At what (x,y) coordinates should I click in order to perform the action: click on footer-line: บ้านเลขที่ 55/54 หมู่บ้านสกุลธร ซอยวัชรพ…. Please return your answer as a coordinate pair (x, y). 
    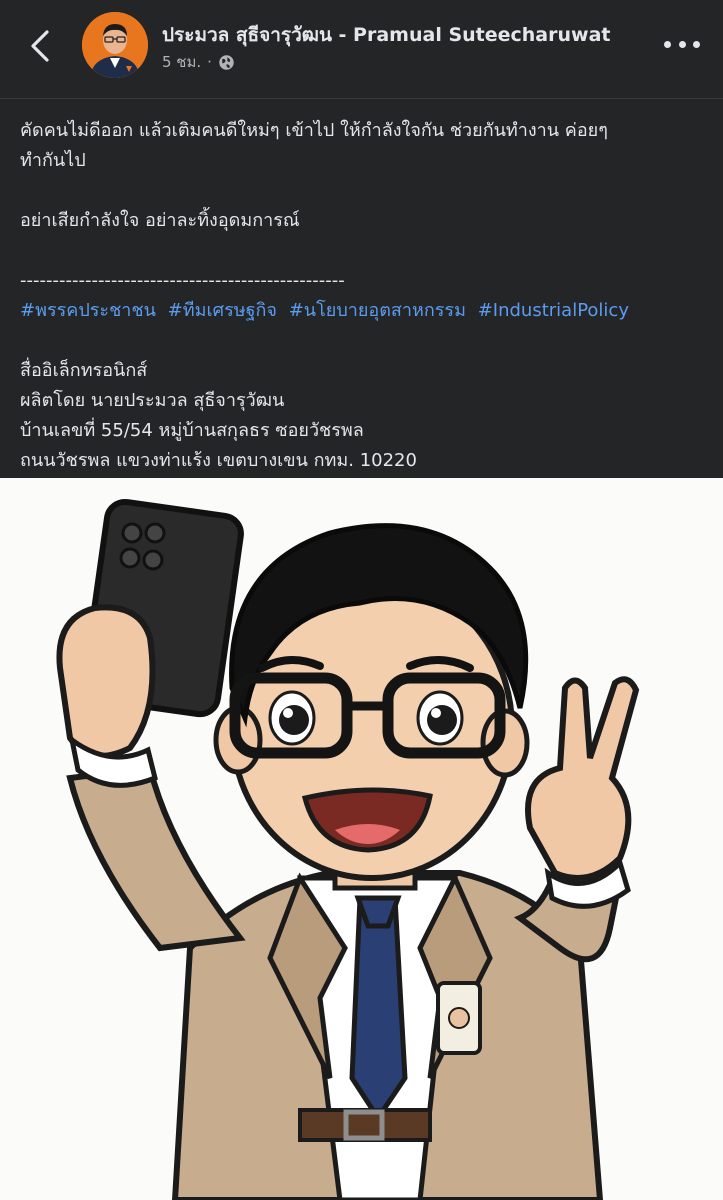
    Looking at the image, I should click on (192, 430).